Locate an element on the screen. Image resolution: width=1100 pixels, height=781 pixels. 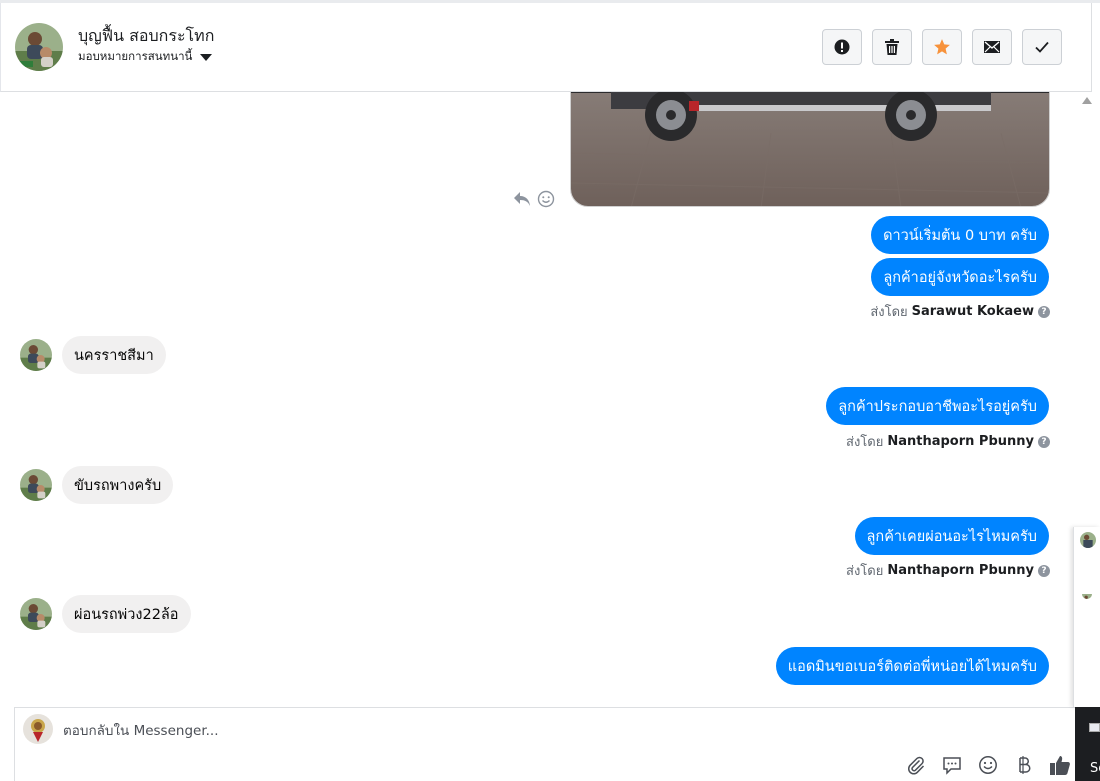
checkmark-icon is located at coordinates (1042, 47).